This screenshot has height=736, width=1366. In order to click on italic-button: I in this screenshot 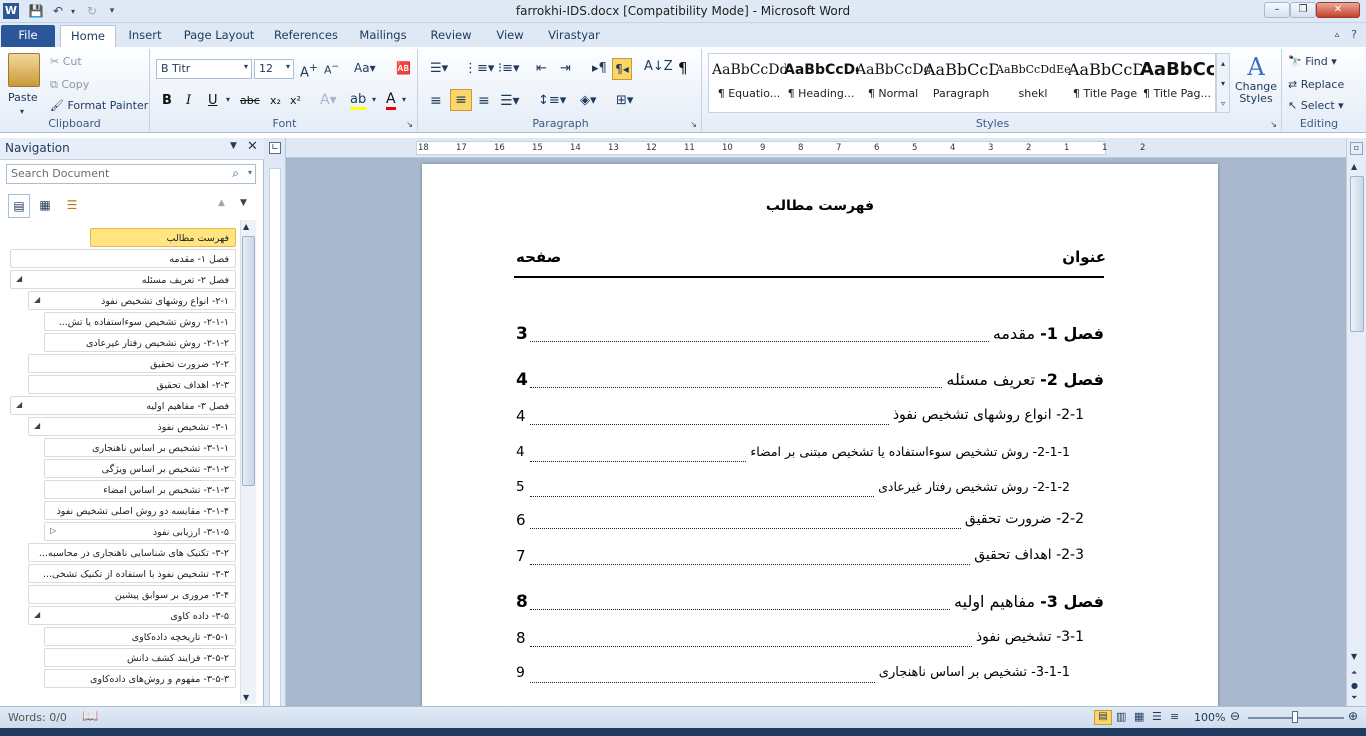, I will do `click(188, 100)`.